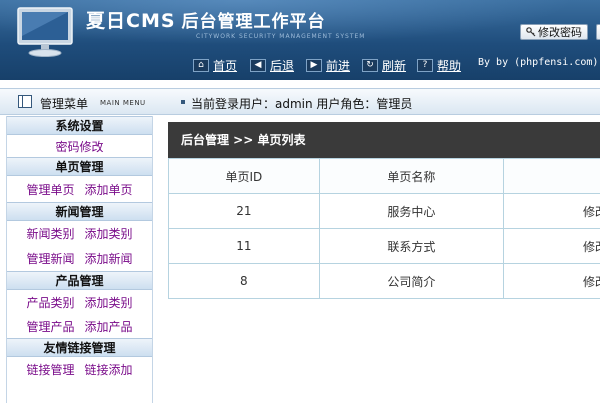 The height and width of the screenshot is (403, 600). I want to click on cell-id: 8, so click(244, 281).